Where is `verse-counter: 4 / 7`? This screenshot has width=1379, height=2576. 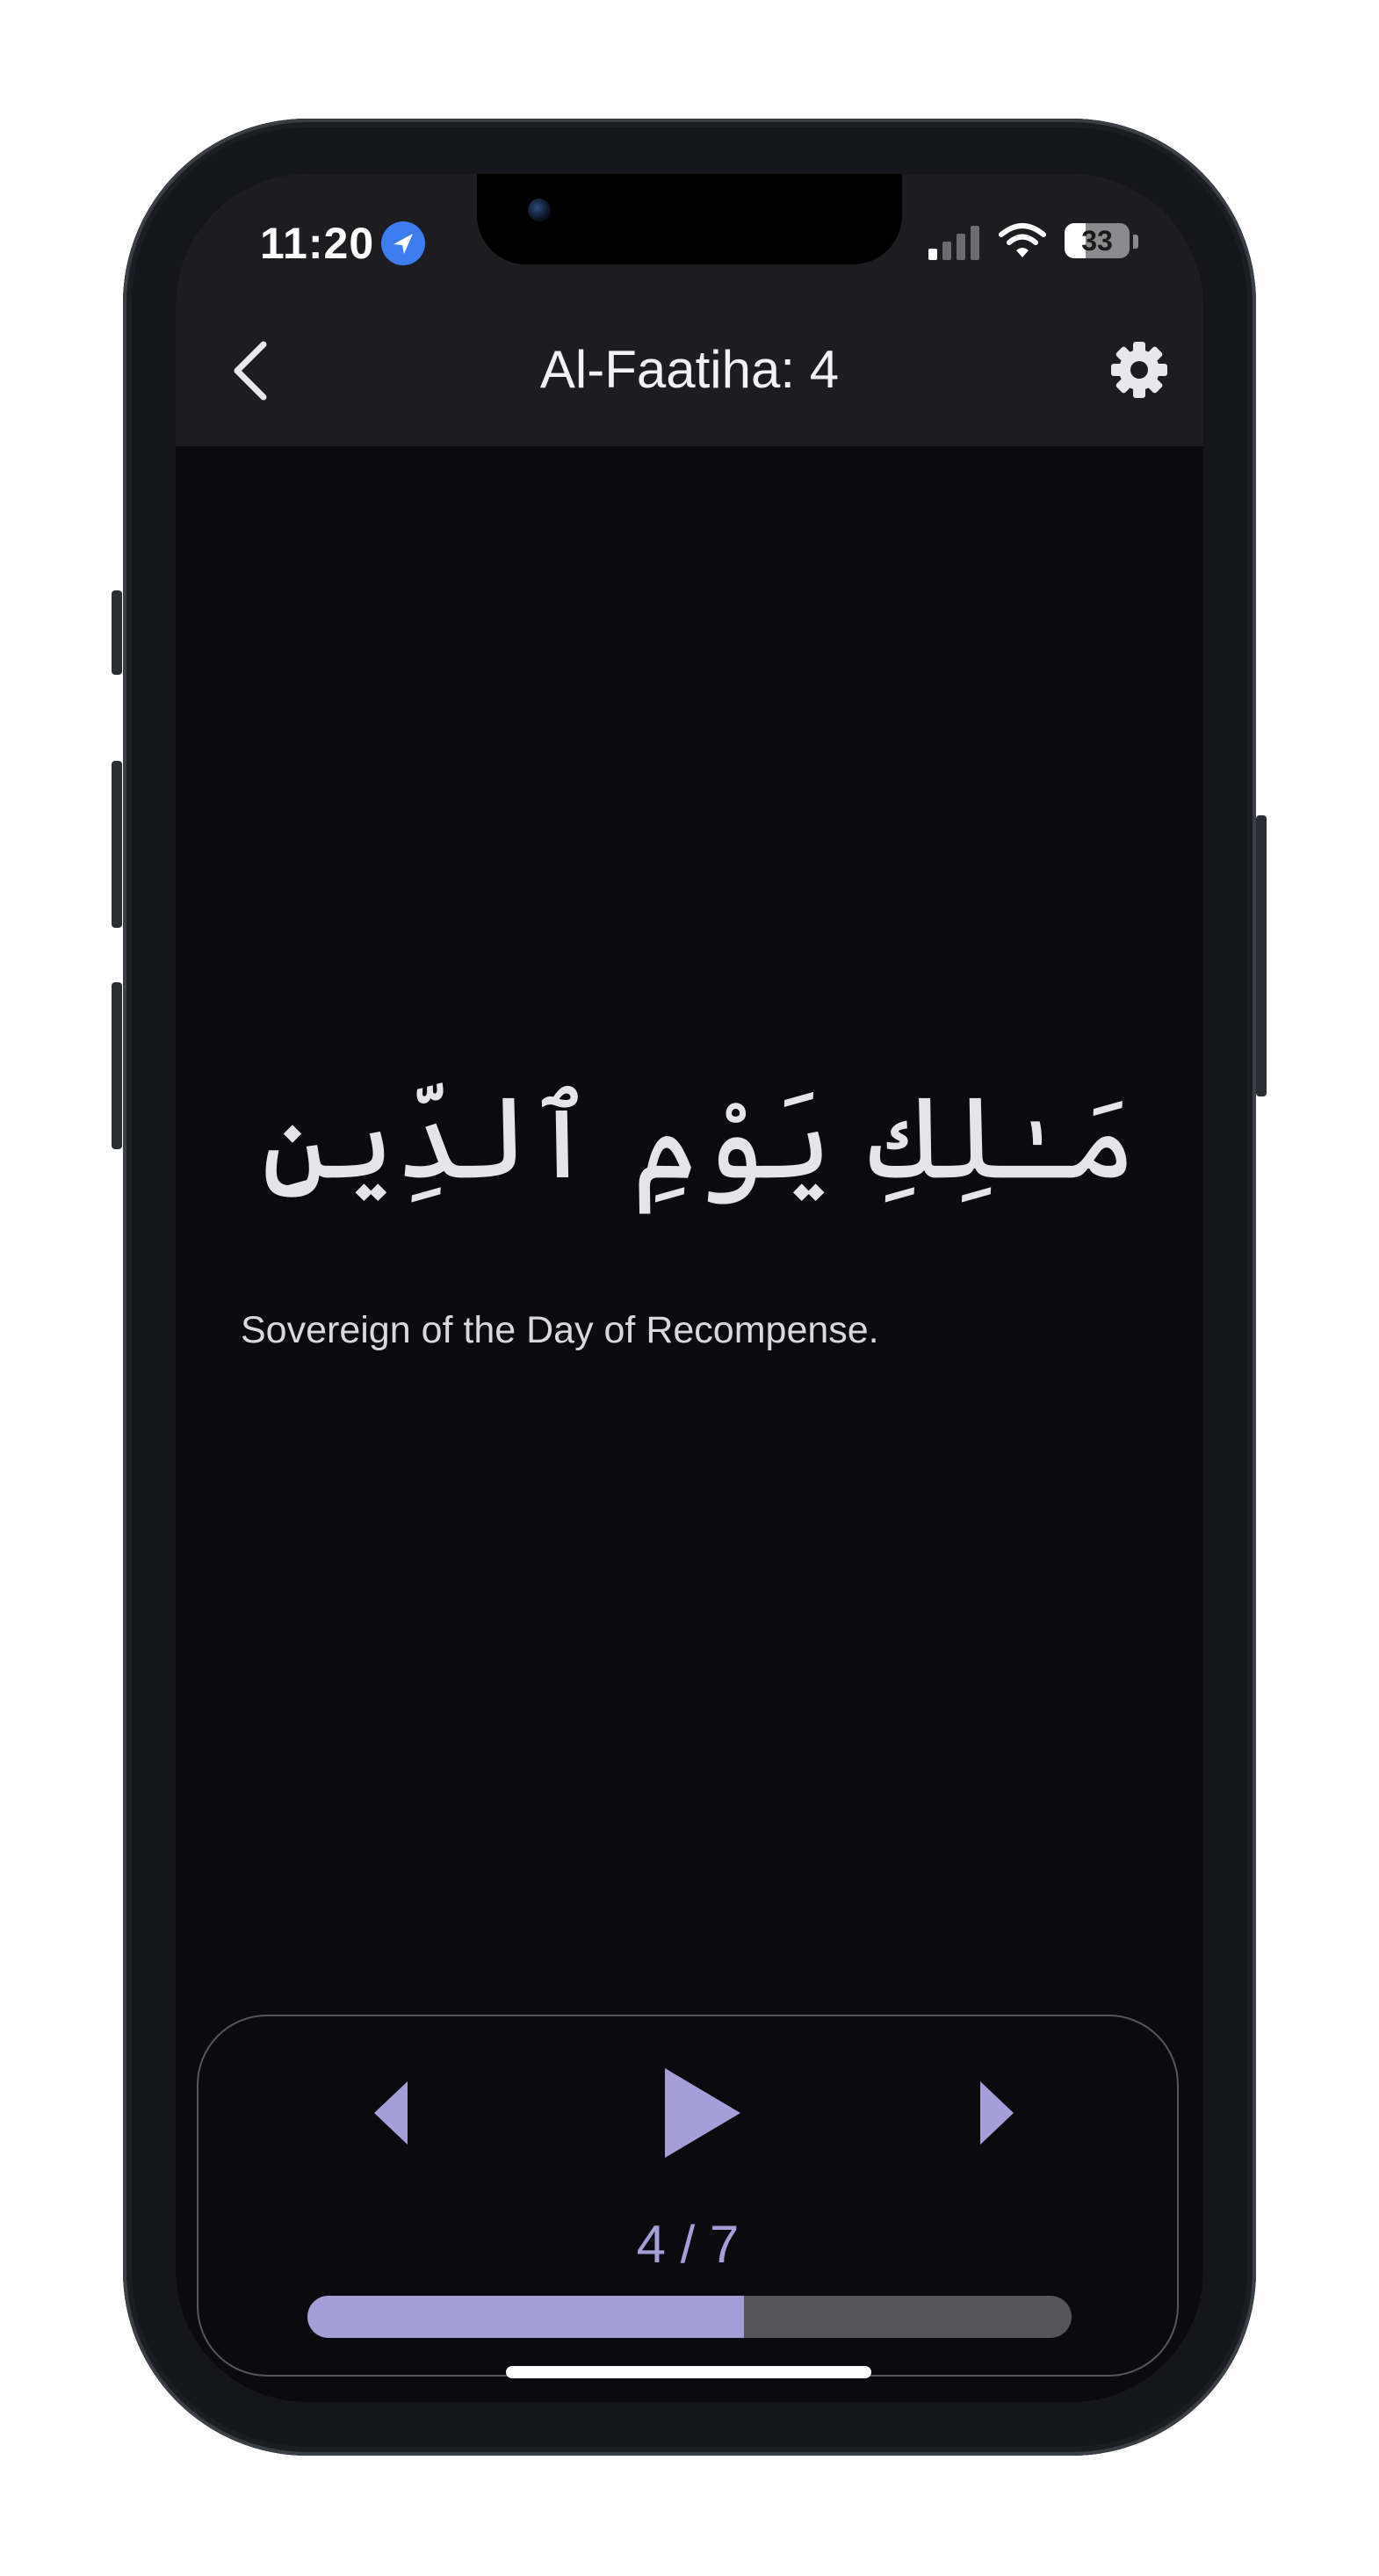
verse-counter: 4 / 7 is located at coordinates (688, 2244).